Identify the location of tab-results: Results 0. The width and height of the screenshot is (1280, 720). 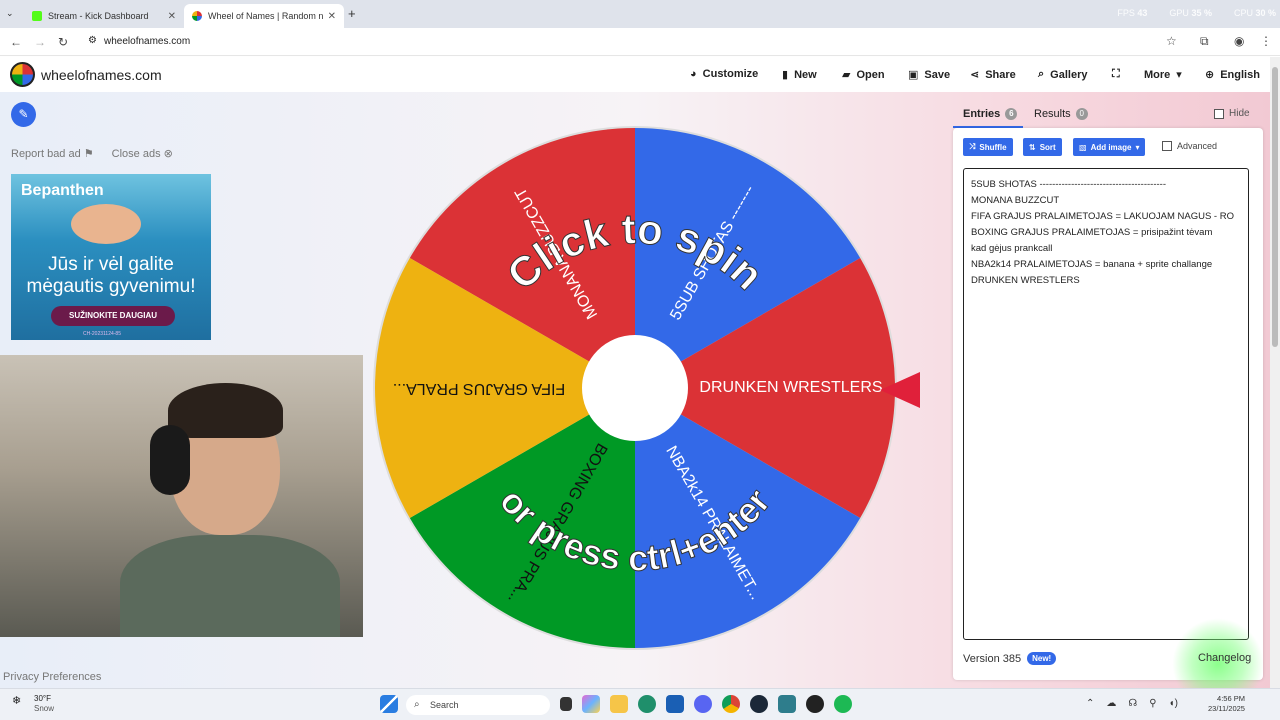
(1061, 114).